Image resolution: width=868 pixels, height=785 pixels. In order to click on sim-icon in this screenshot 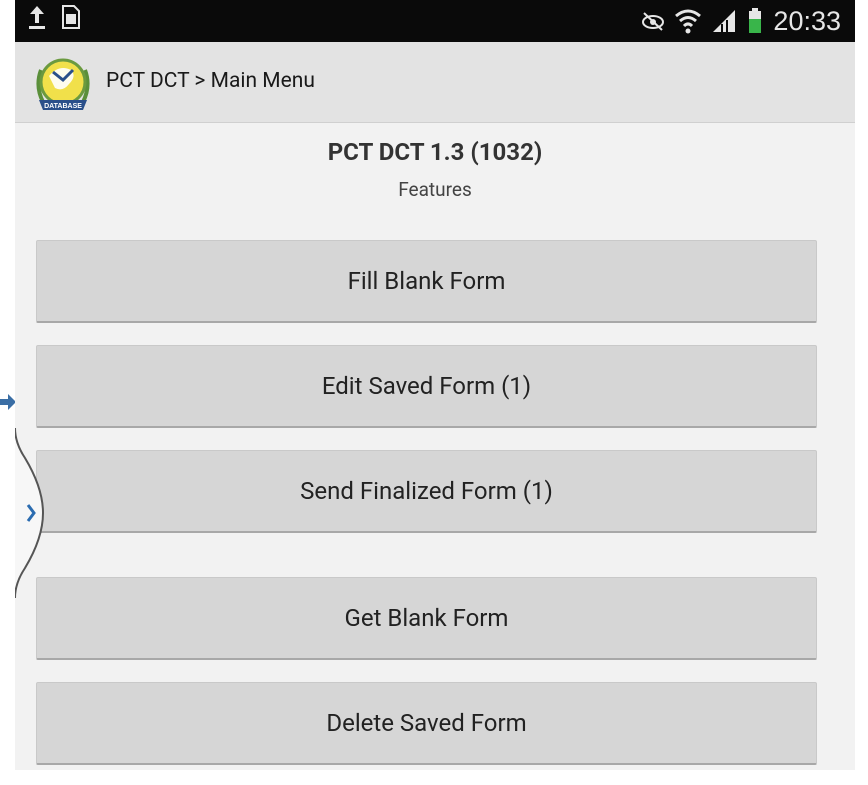, I will do `click(71, 17)`.